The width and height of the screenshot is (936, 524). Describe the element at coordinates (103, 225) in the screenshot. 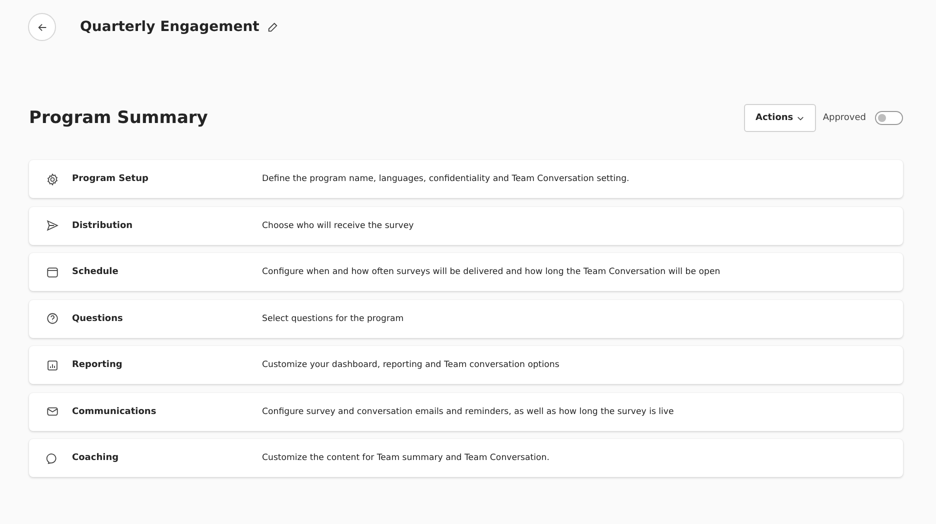

I see `section-name: Distribution` at that location.